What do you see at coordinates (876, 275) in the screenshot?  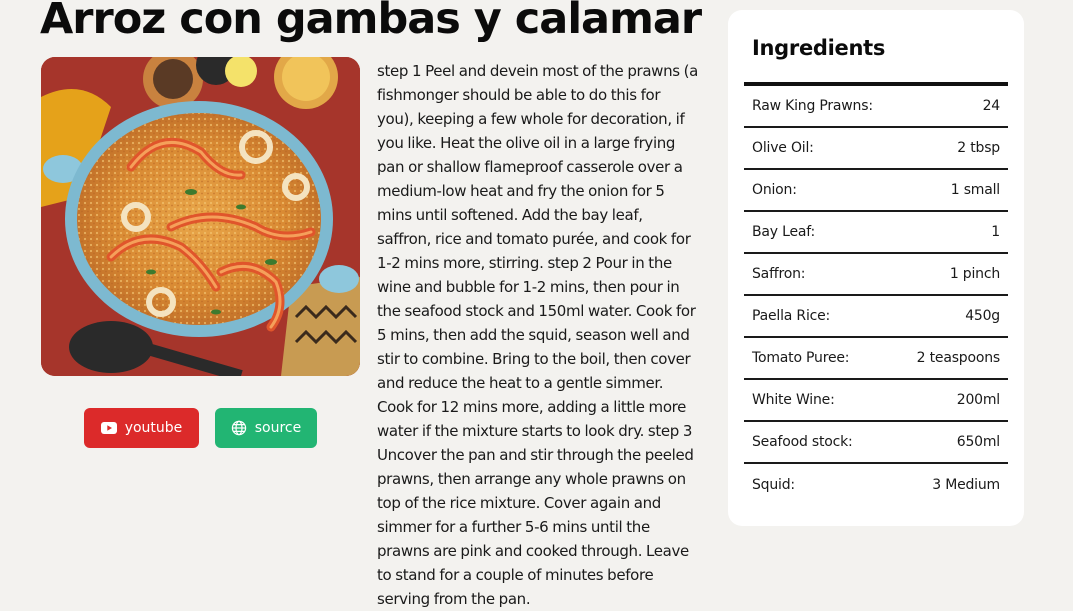 I see `ingredient-row: Saffron: 1 pinch` at bounding box center [876, 275].